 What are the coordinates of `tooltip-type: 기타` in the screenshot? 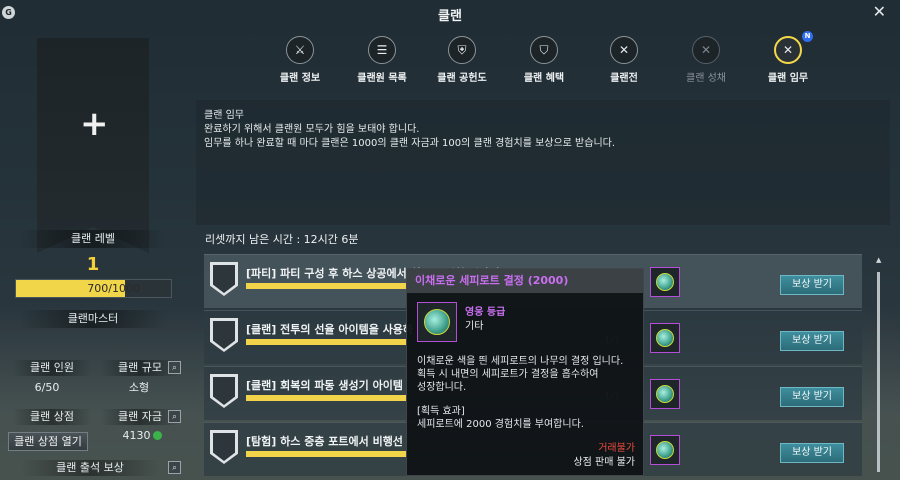 It's located at (474, 326).